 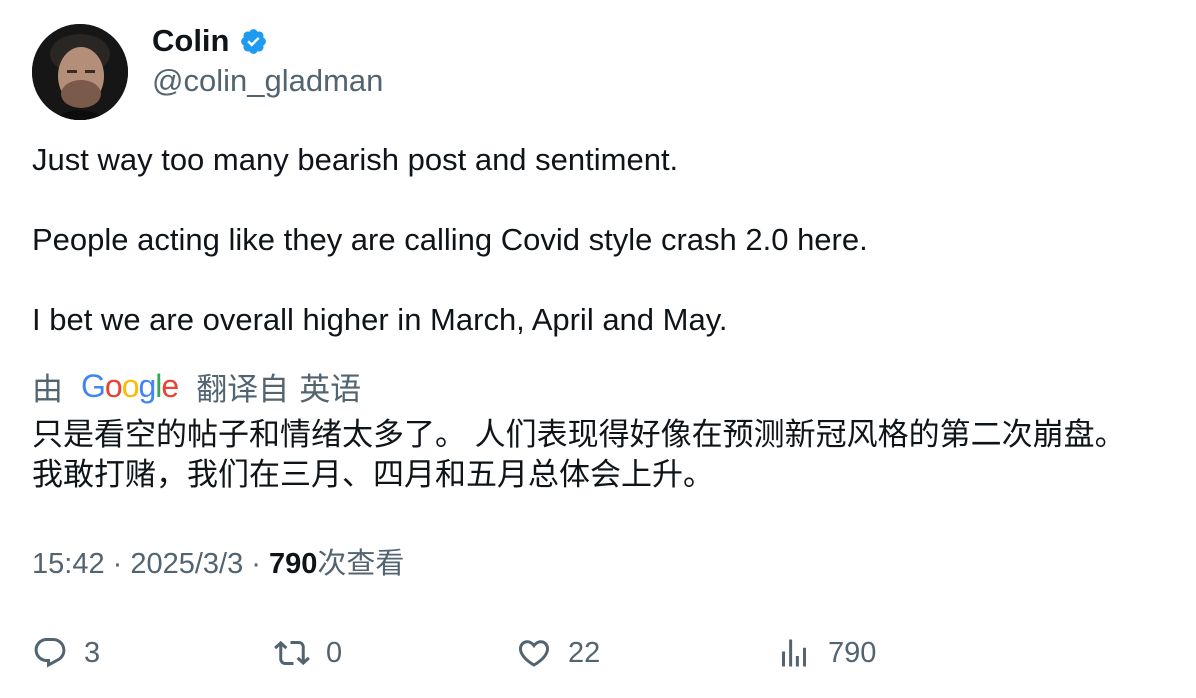 I want to click on retweet-icon, so click(x=292, y=653).